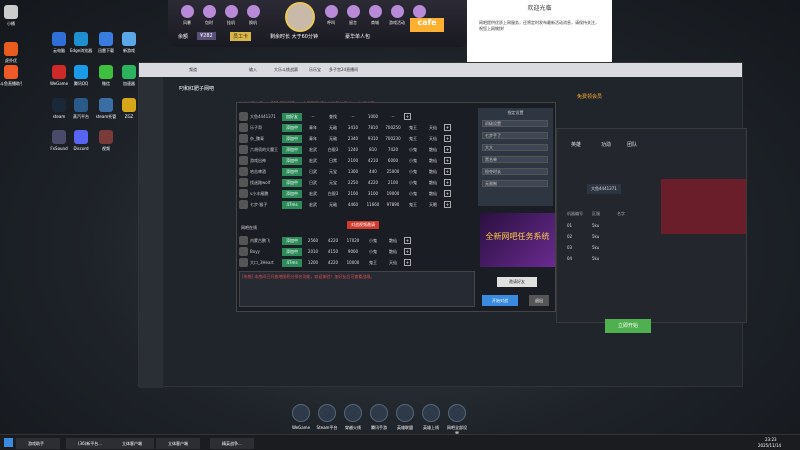 The height and width of the screenshot is (450, 800). I want to click on desktop-icon: steam托管, so click(106, 109).